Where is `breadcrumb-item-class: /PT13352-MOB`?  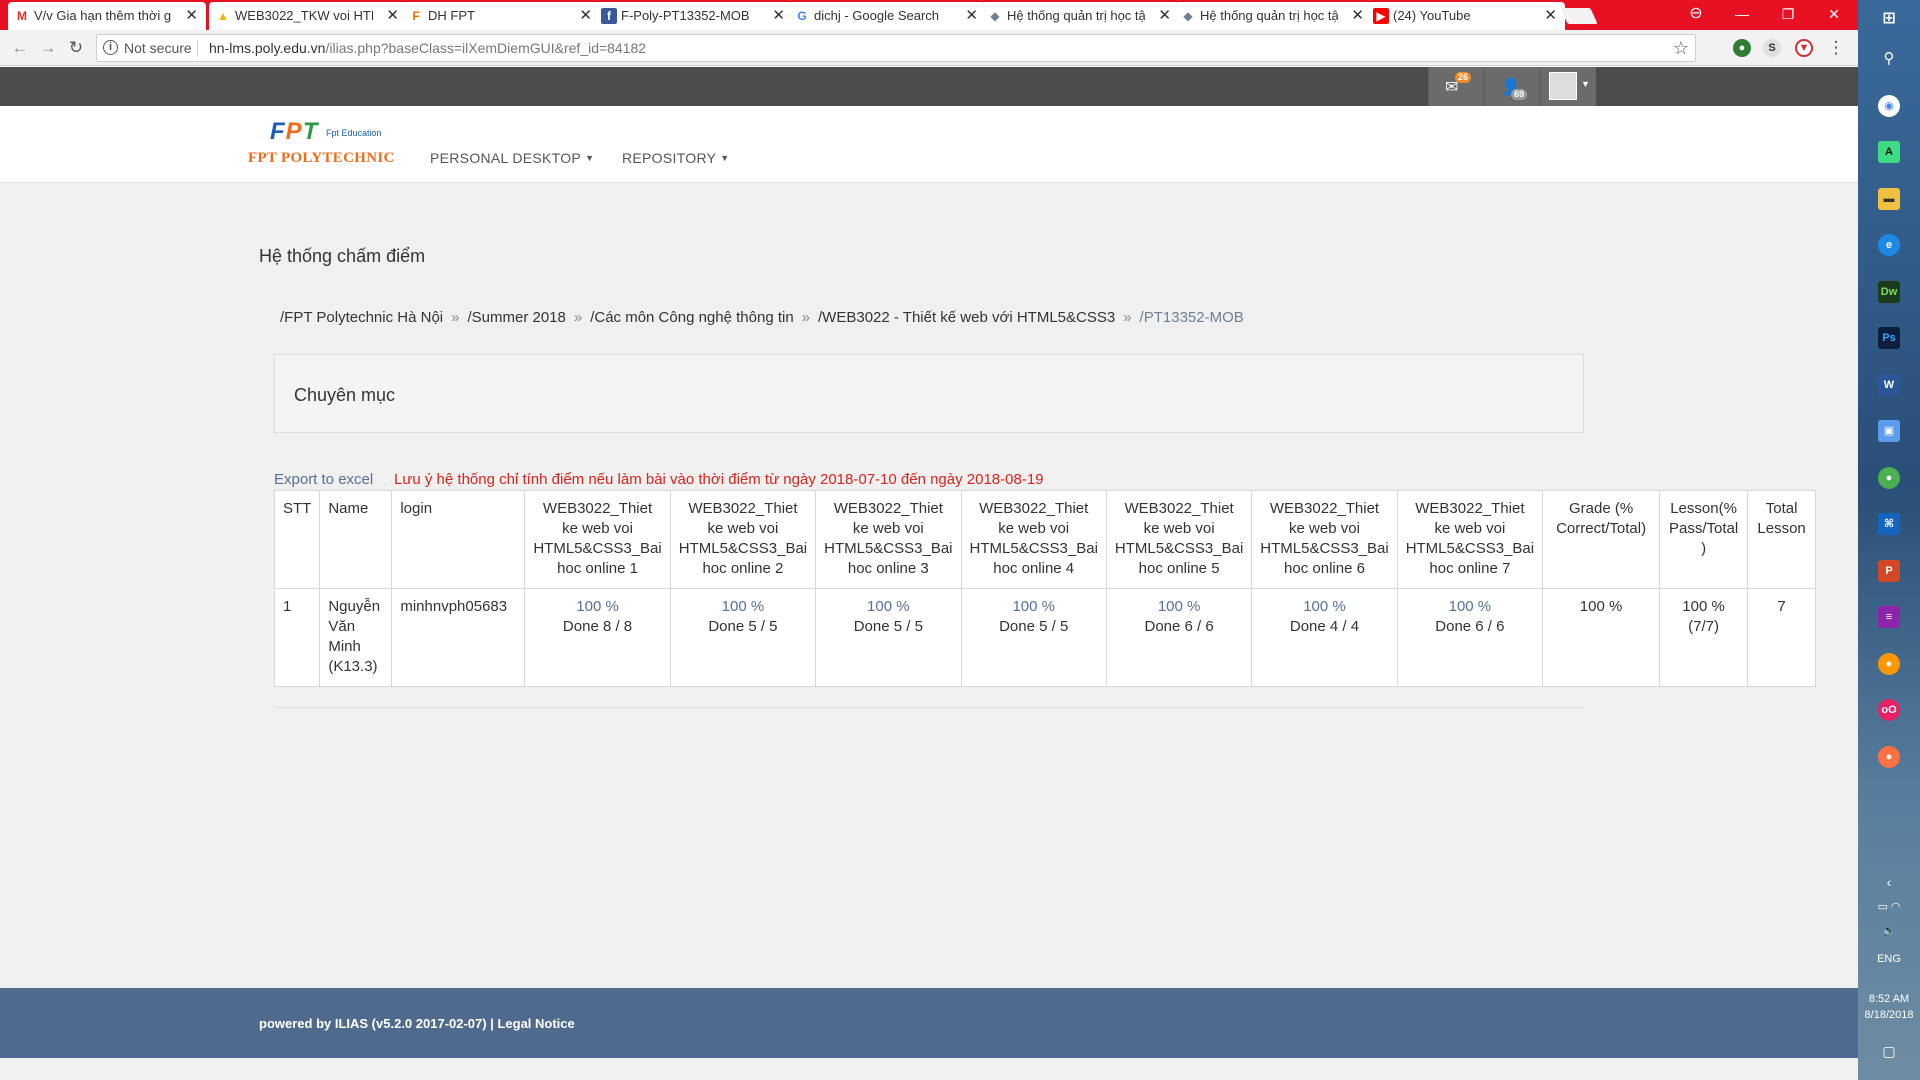 breadcrumb-item-class: /PT13352-MOB is located at coordinates (1192, 317).